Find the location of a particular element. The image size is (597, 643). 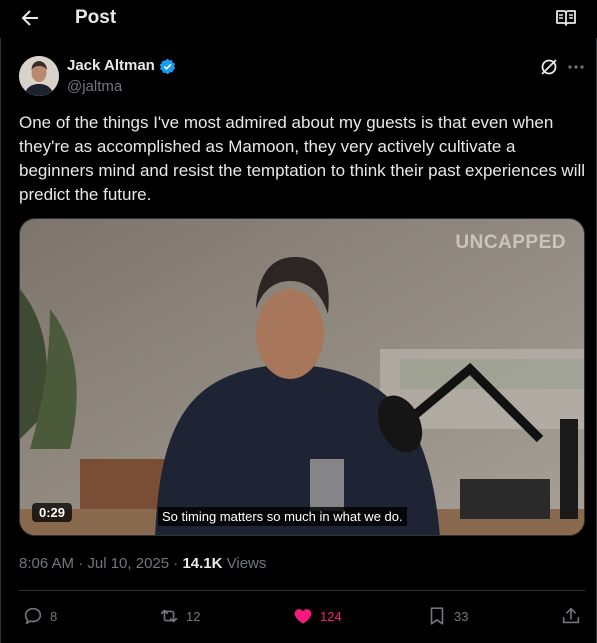

heart-filled-icon is located at coordinates (303, 616).